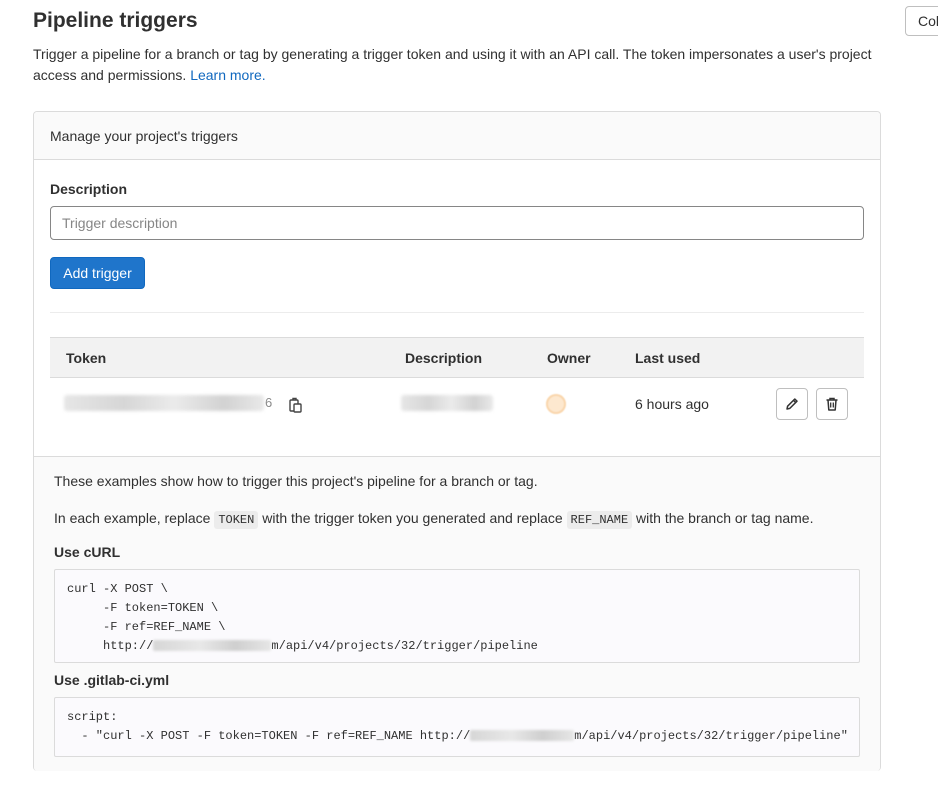 This screenshot has height=800, width=938. Describe the element at coordinates (921, 21) in the screenshot. I see `collapse-button: Collapse` at that location.